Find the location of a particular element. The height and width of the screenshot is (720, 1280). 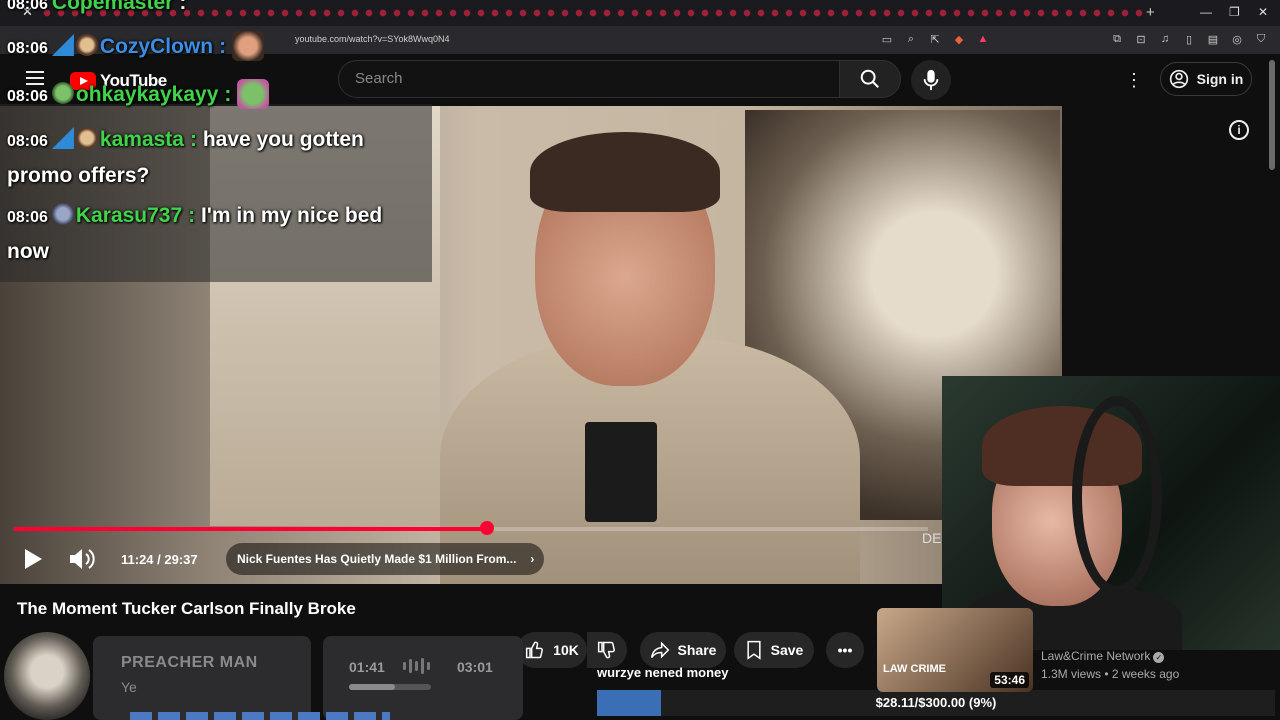

search-button is located at coordinates (870, 79).